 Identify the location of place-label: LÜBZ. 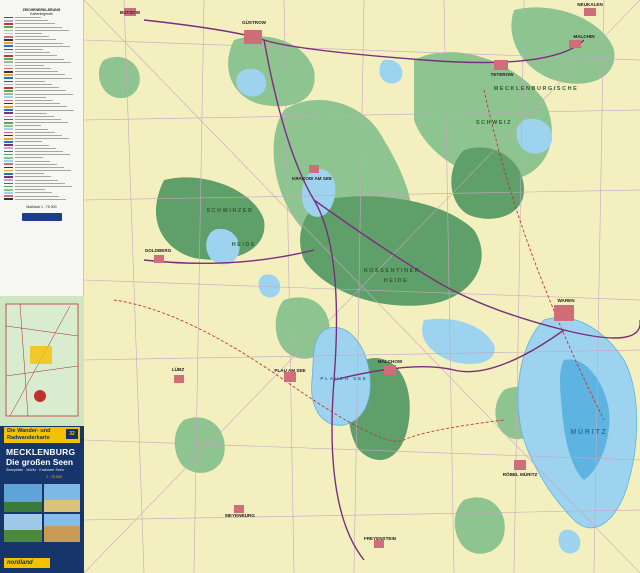
(178, 369).